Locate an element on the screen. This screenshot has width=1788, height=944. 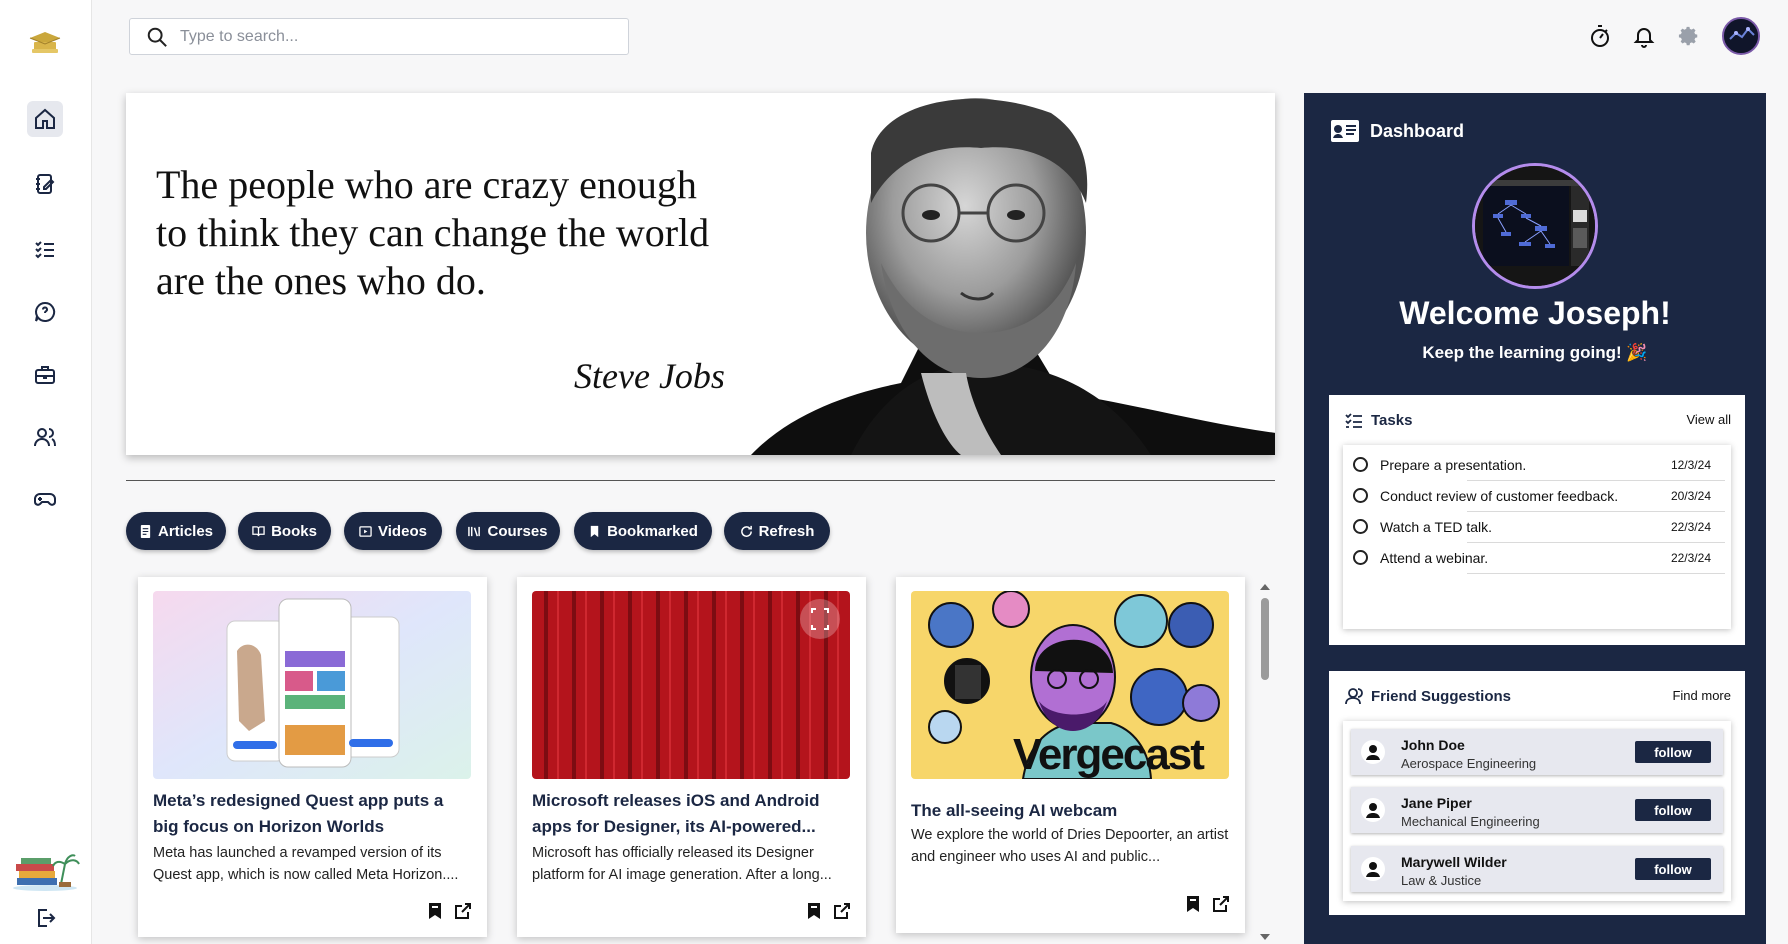
books-illustration-icon is located at coordinates (46, 872).